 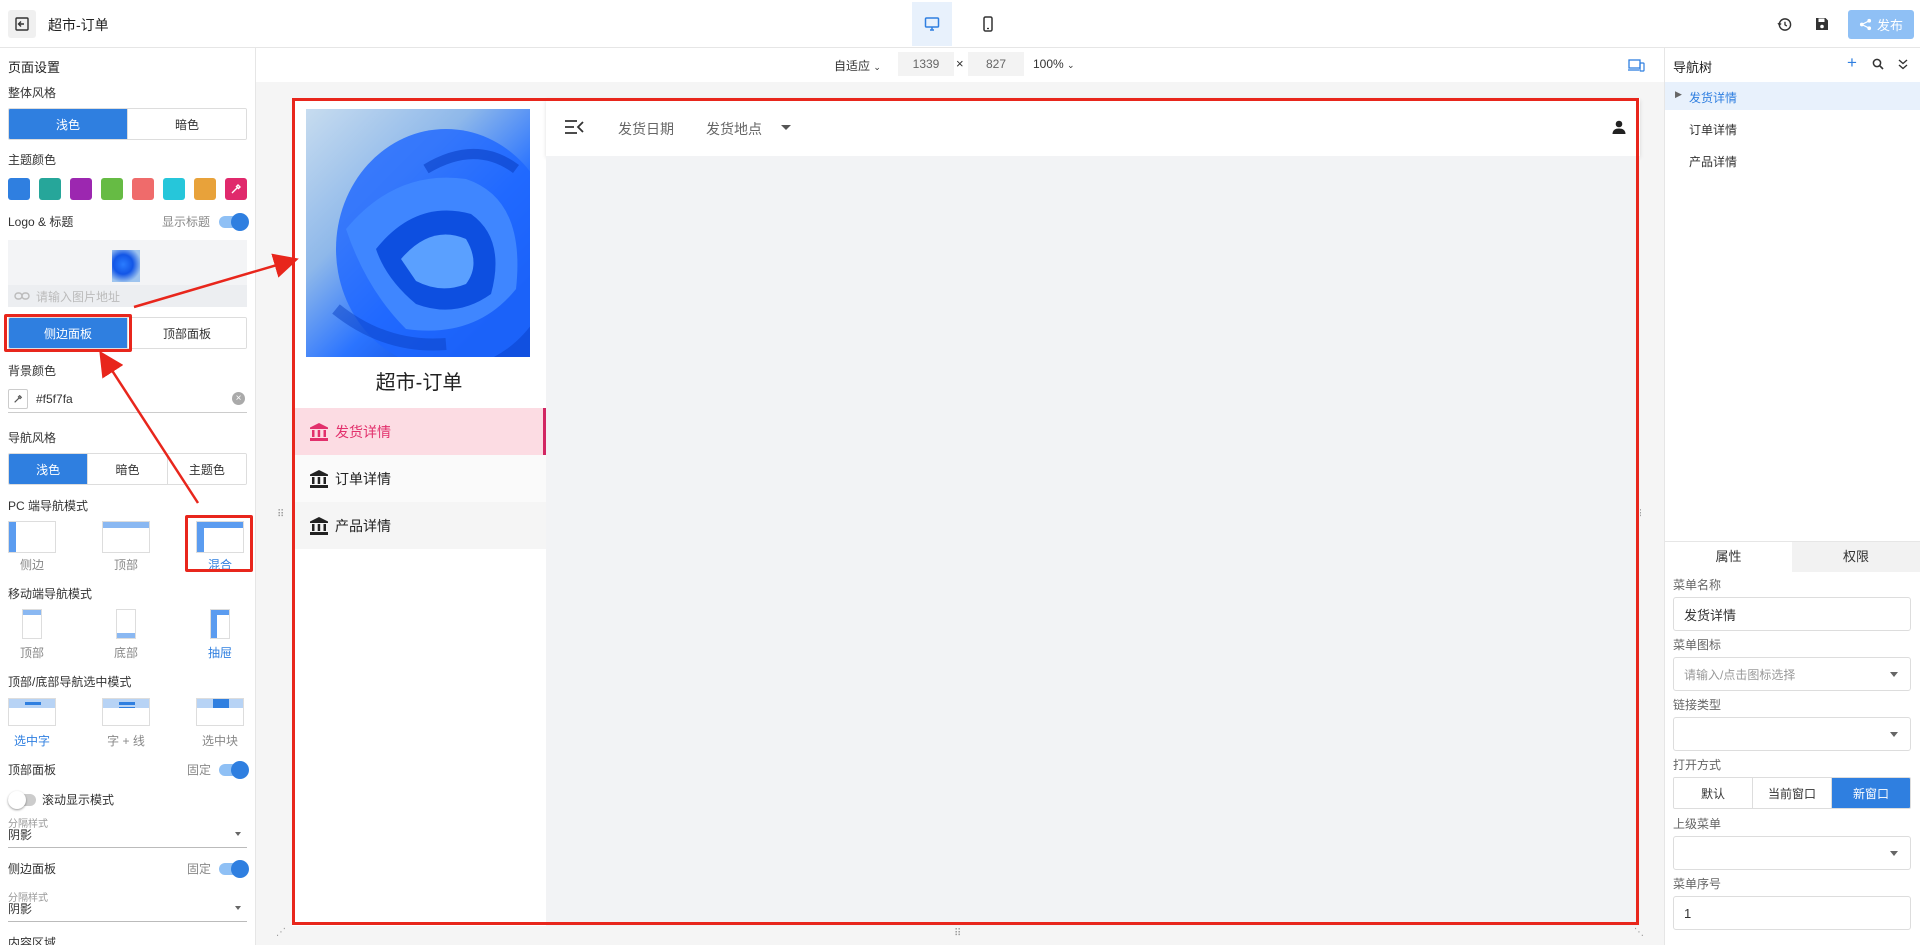 What do you see at coordinates (1093, 127) in the screenshot?
I see `preview-top-bar: 发货日期 发货地点` at bounding box center [1093, 127].